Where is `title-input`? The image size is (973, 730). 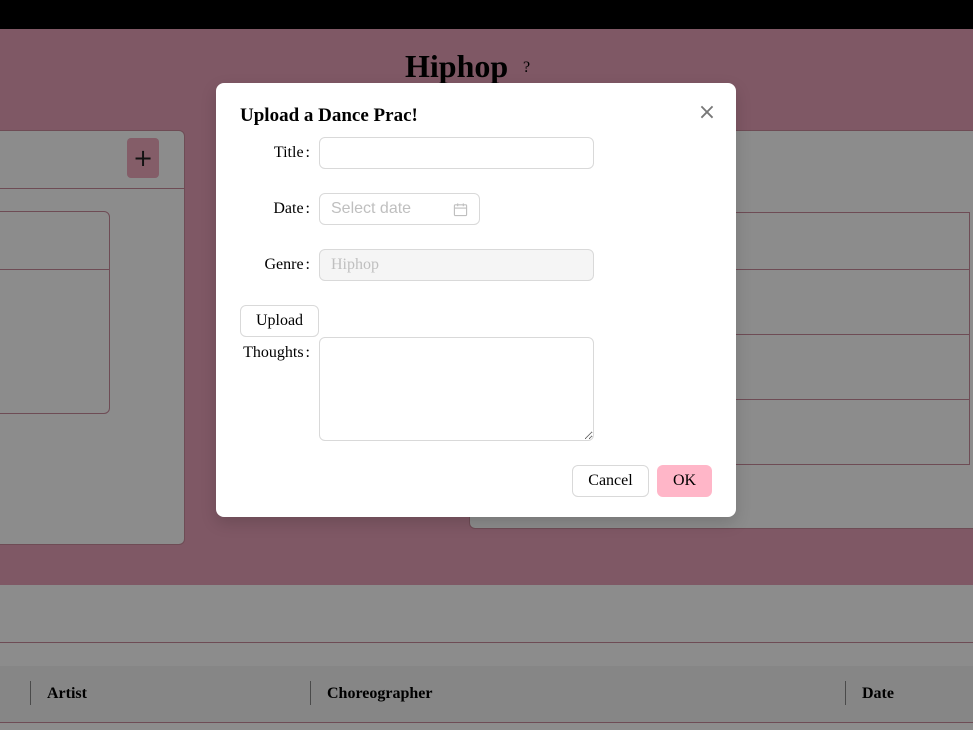 title-input is located at coordinates (456, 153).